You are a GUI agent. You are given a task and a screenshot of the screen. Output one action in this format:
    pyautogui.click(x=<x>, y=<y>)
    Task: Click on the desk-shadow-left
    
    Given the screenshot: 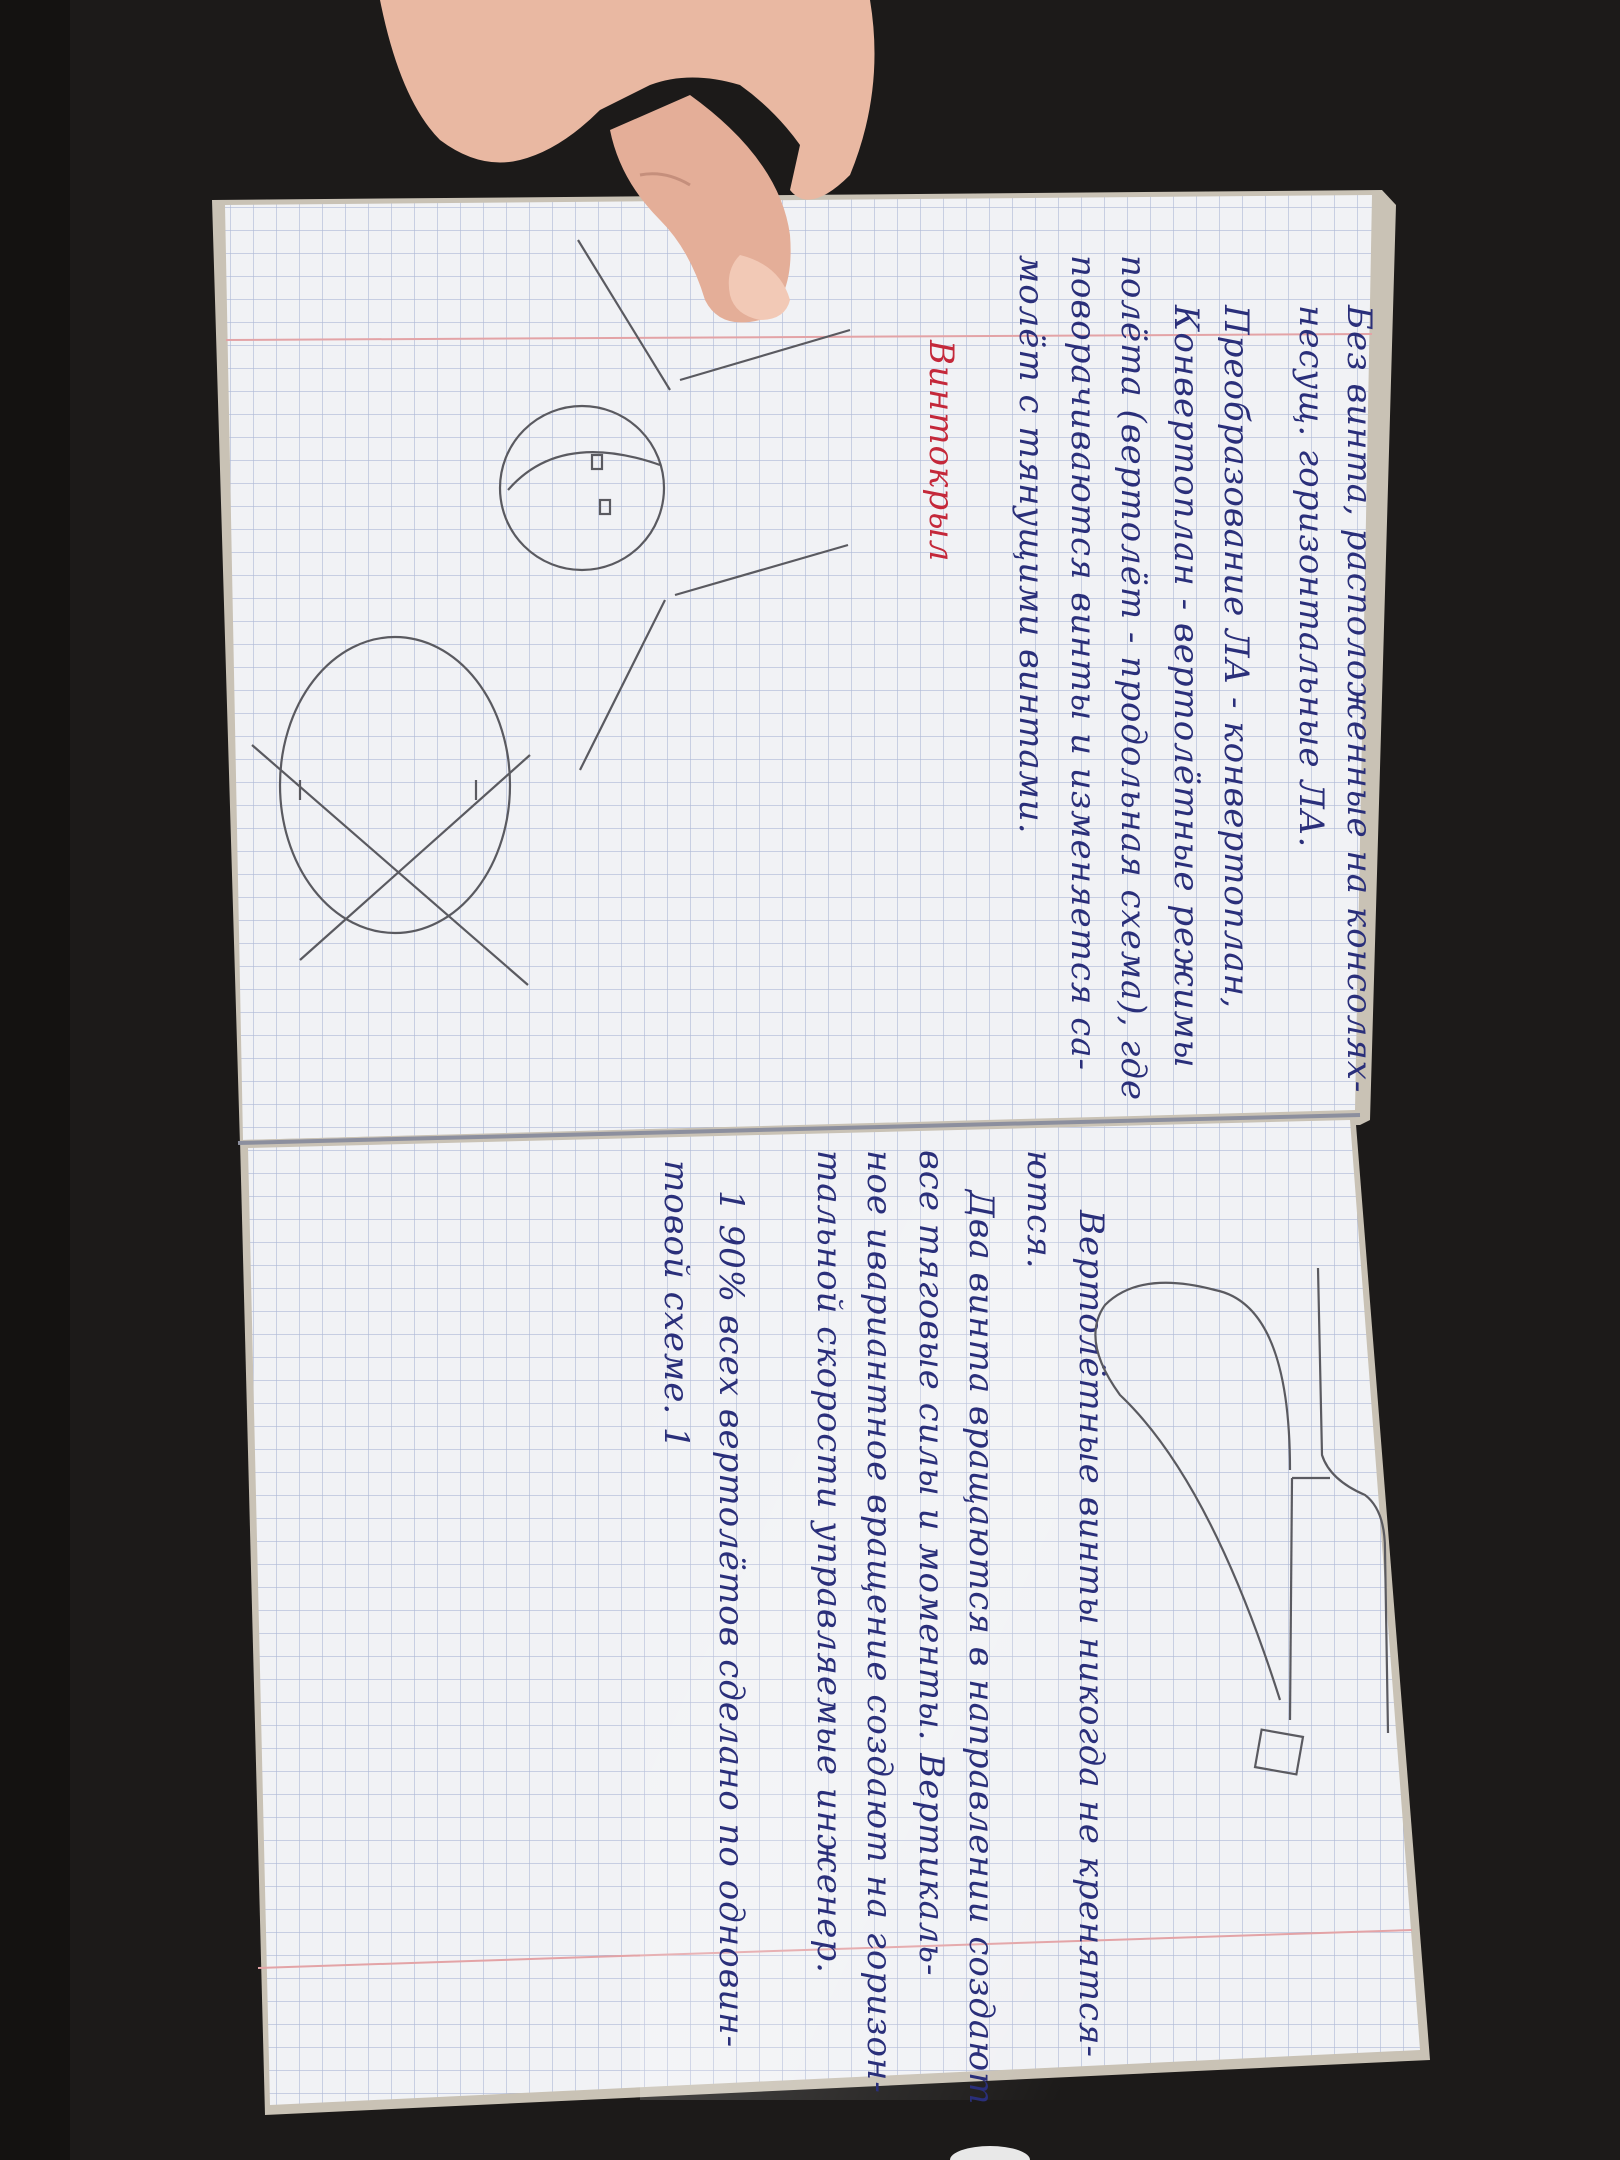 What is the action you would take?
    pyautogui.click(x=35, y=1080)
    